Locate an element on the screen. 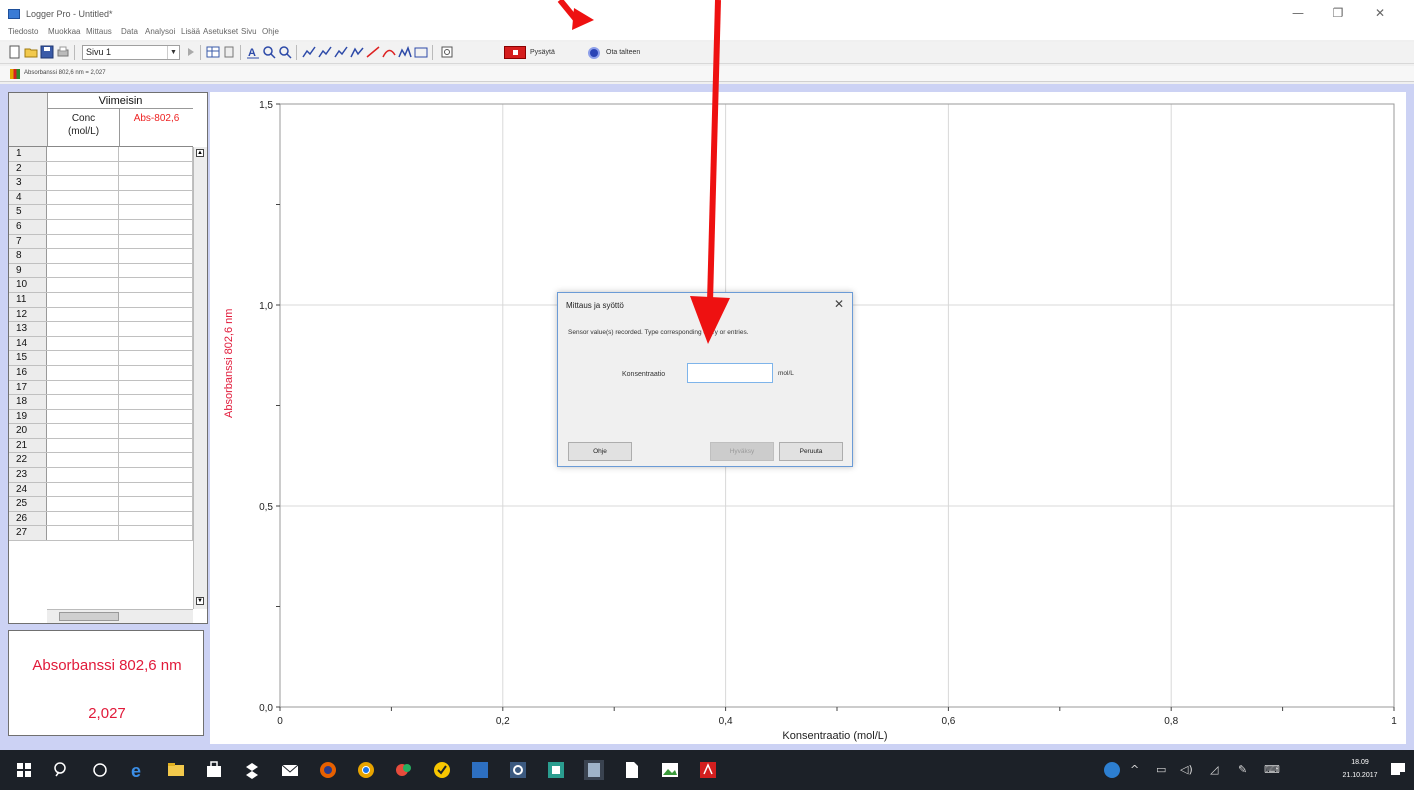 This screenshot has width=1414, height=790. app-icon-blue is located at coordinates (480, 770).